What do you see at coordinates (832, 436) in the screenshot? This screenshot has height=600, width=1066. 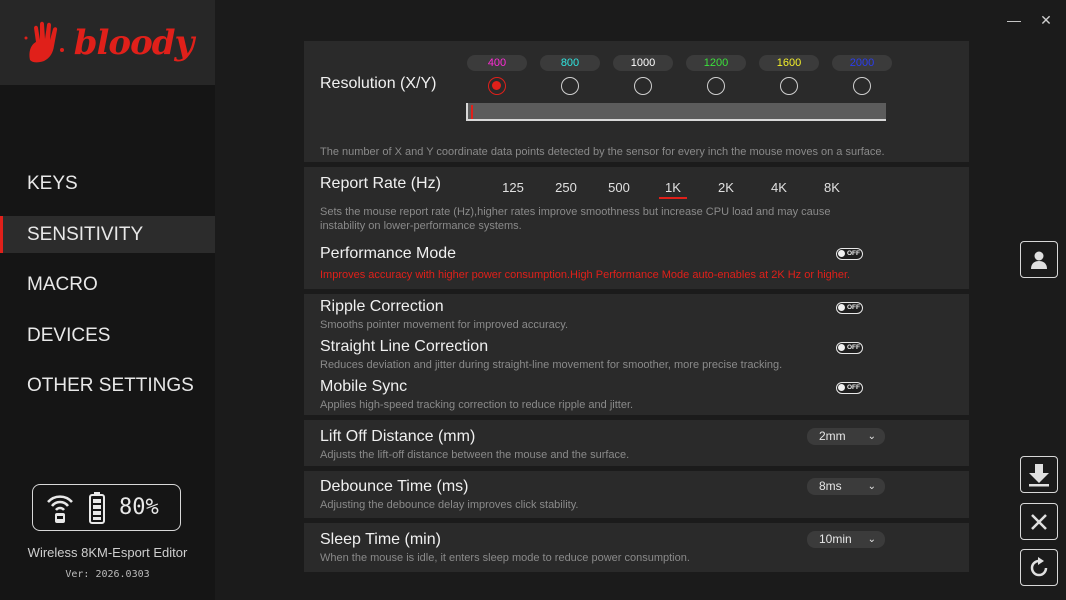 I see `lift-off-value: 2mm` at bounding box center [832, 436].